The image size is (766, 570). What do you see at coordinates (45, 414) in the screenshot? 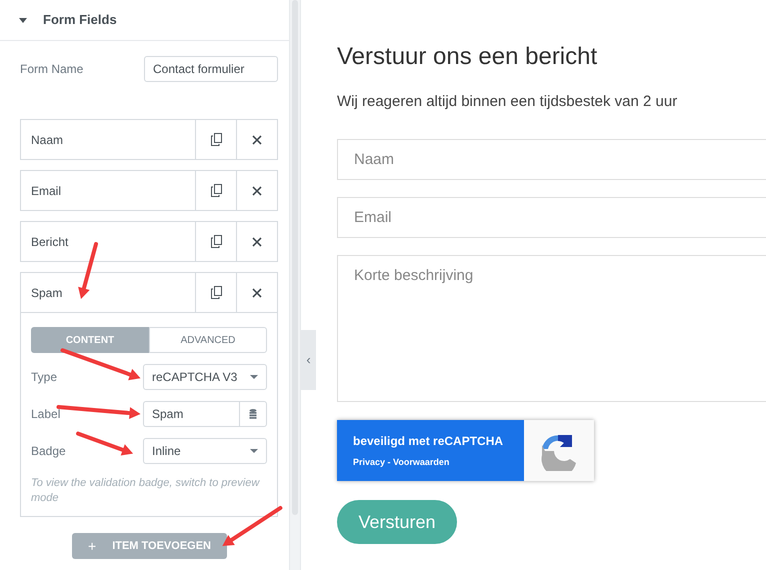
I see `setting-label: Label` at bounding box center [45, 414].